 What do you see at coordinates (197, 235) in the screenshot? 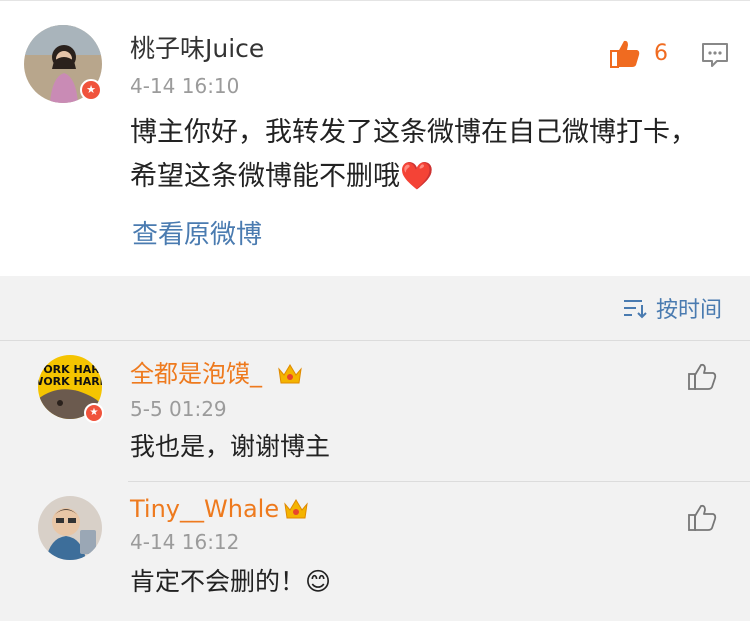
I see `view-original-link: 查看原微博` at bounding box center [197, 235].